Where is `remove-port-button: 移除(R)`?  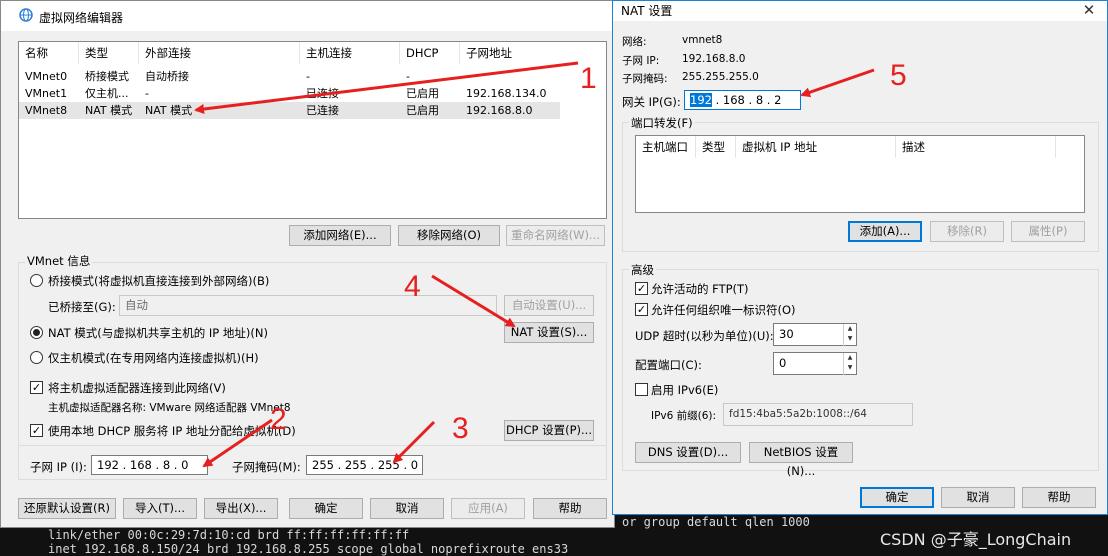
remove-port-button: 移除(R) is located at coordinates (967, 231).